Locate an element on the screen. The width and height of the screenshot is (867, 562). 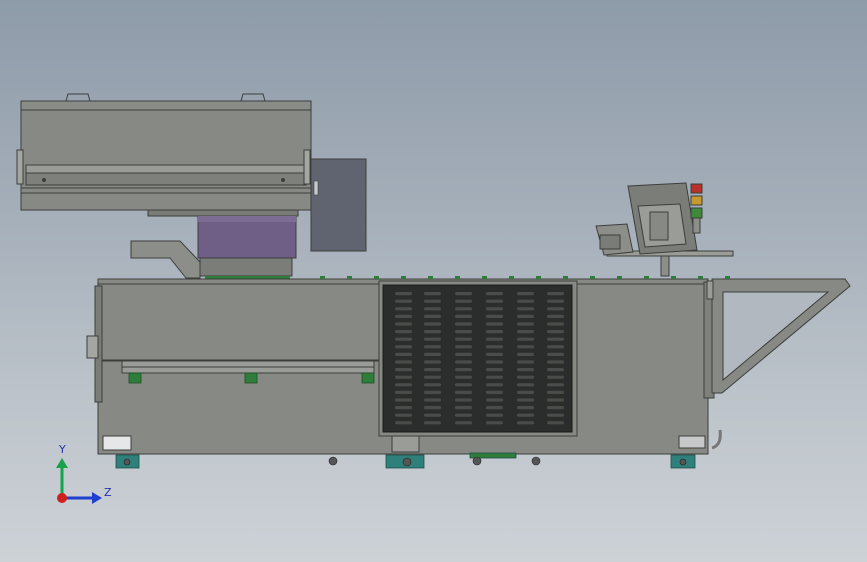
top-hood is located at coordinates (164, 155).